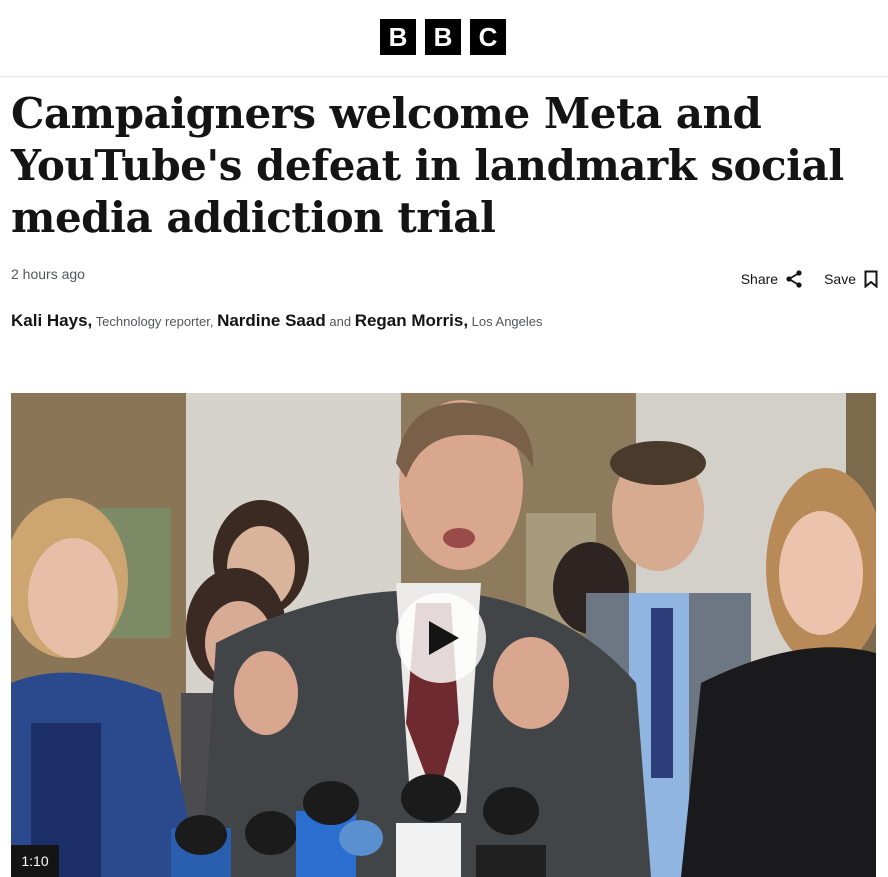  Describe the element at coordinates (411, 320) in the screenshot. I see `author-name: Regan Morris,` at that location.